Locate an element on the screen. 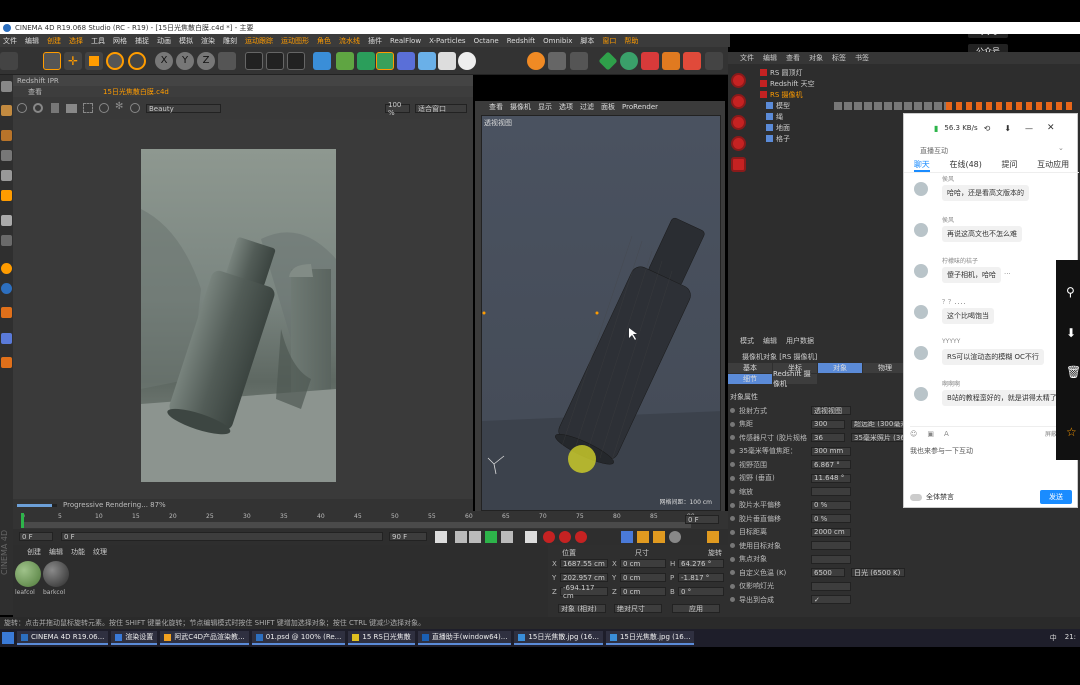  pin-icon: ⬇ is located at coordinates (1007, 128).